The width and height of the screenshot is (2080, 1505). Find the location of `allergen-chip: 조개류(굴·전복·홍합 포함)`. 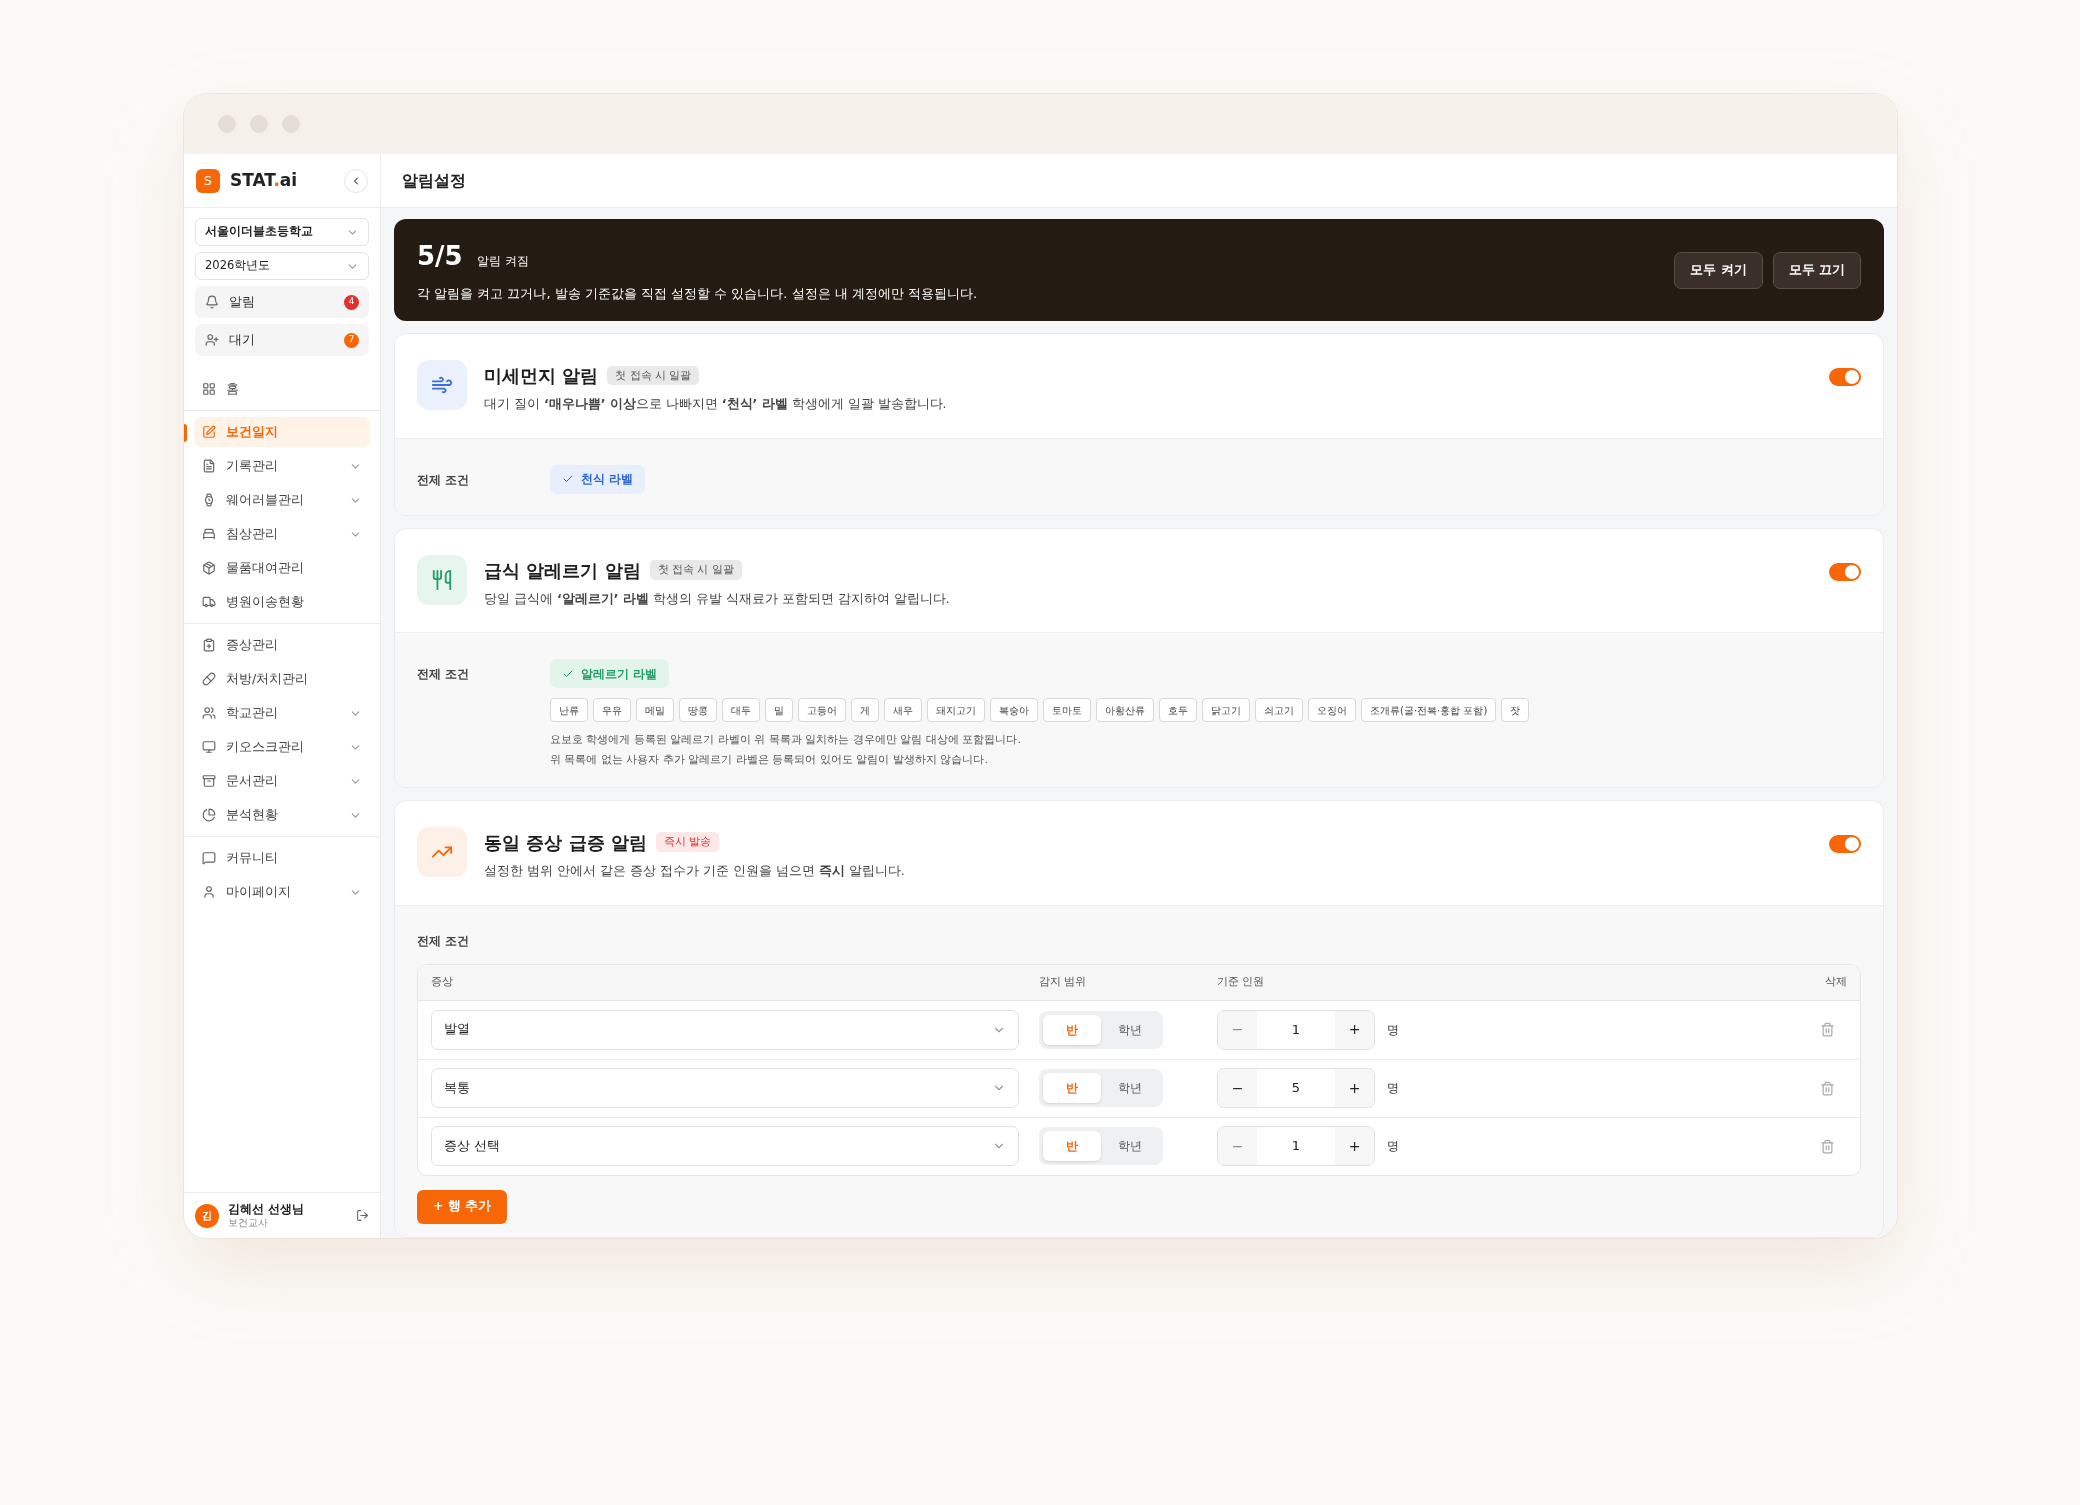

allergen-chip: 조개류(굴·전복·홍합 포함) is located at coordinates (1429, 710).